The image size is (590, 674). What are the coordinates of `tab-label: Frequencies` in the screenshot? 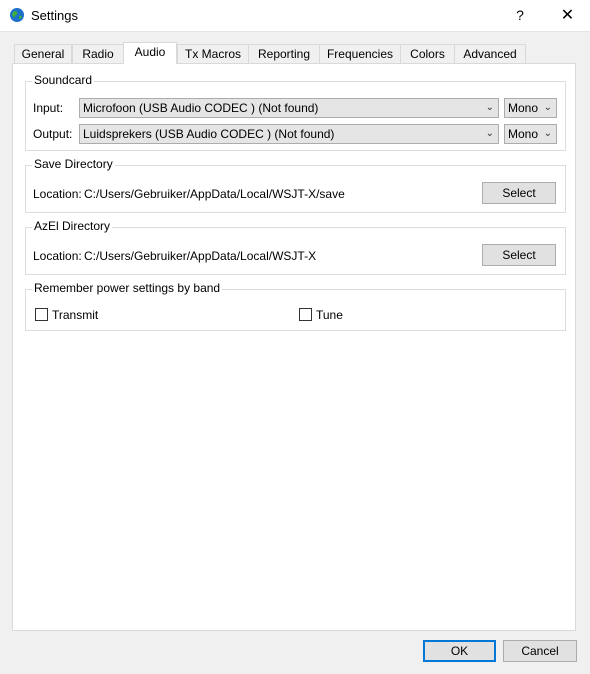 It's located at (360, 54).